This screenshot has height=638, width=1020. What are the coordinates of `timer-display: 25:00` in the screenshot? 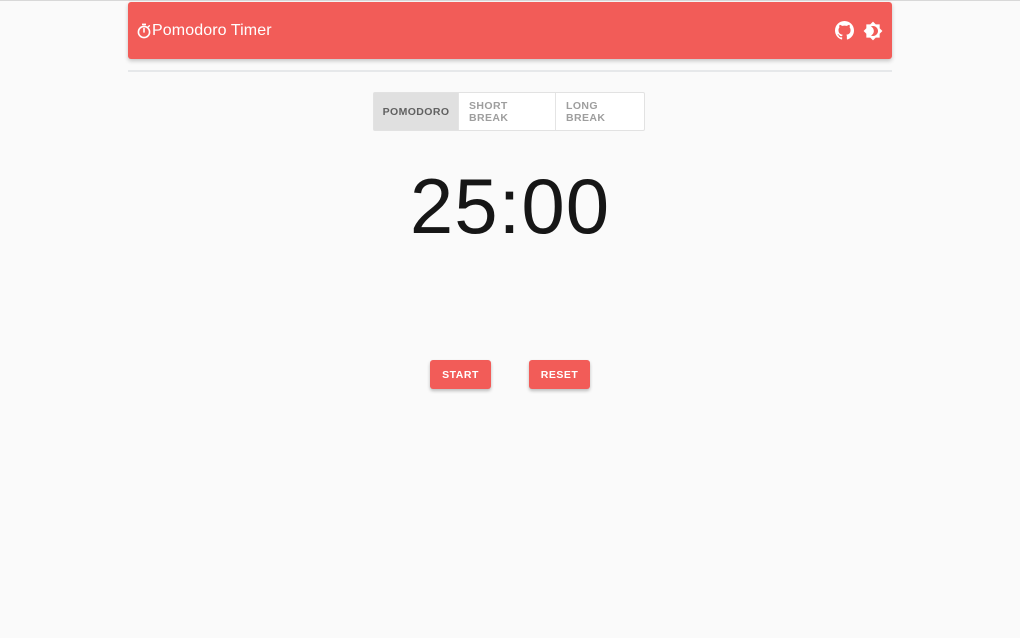 It's located at (510, 206).